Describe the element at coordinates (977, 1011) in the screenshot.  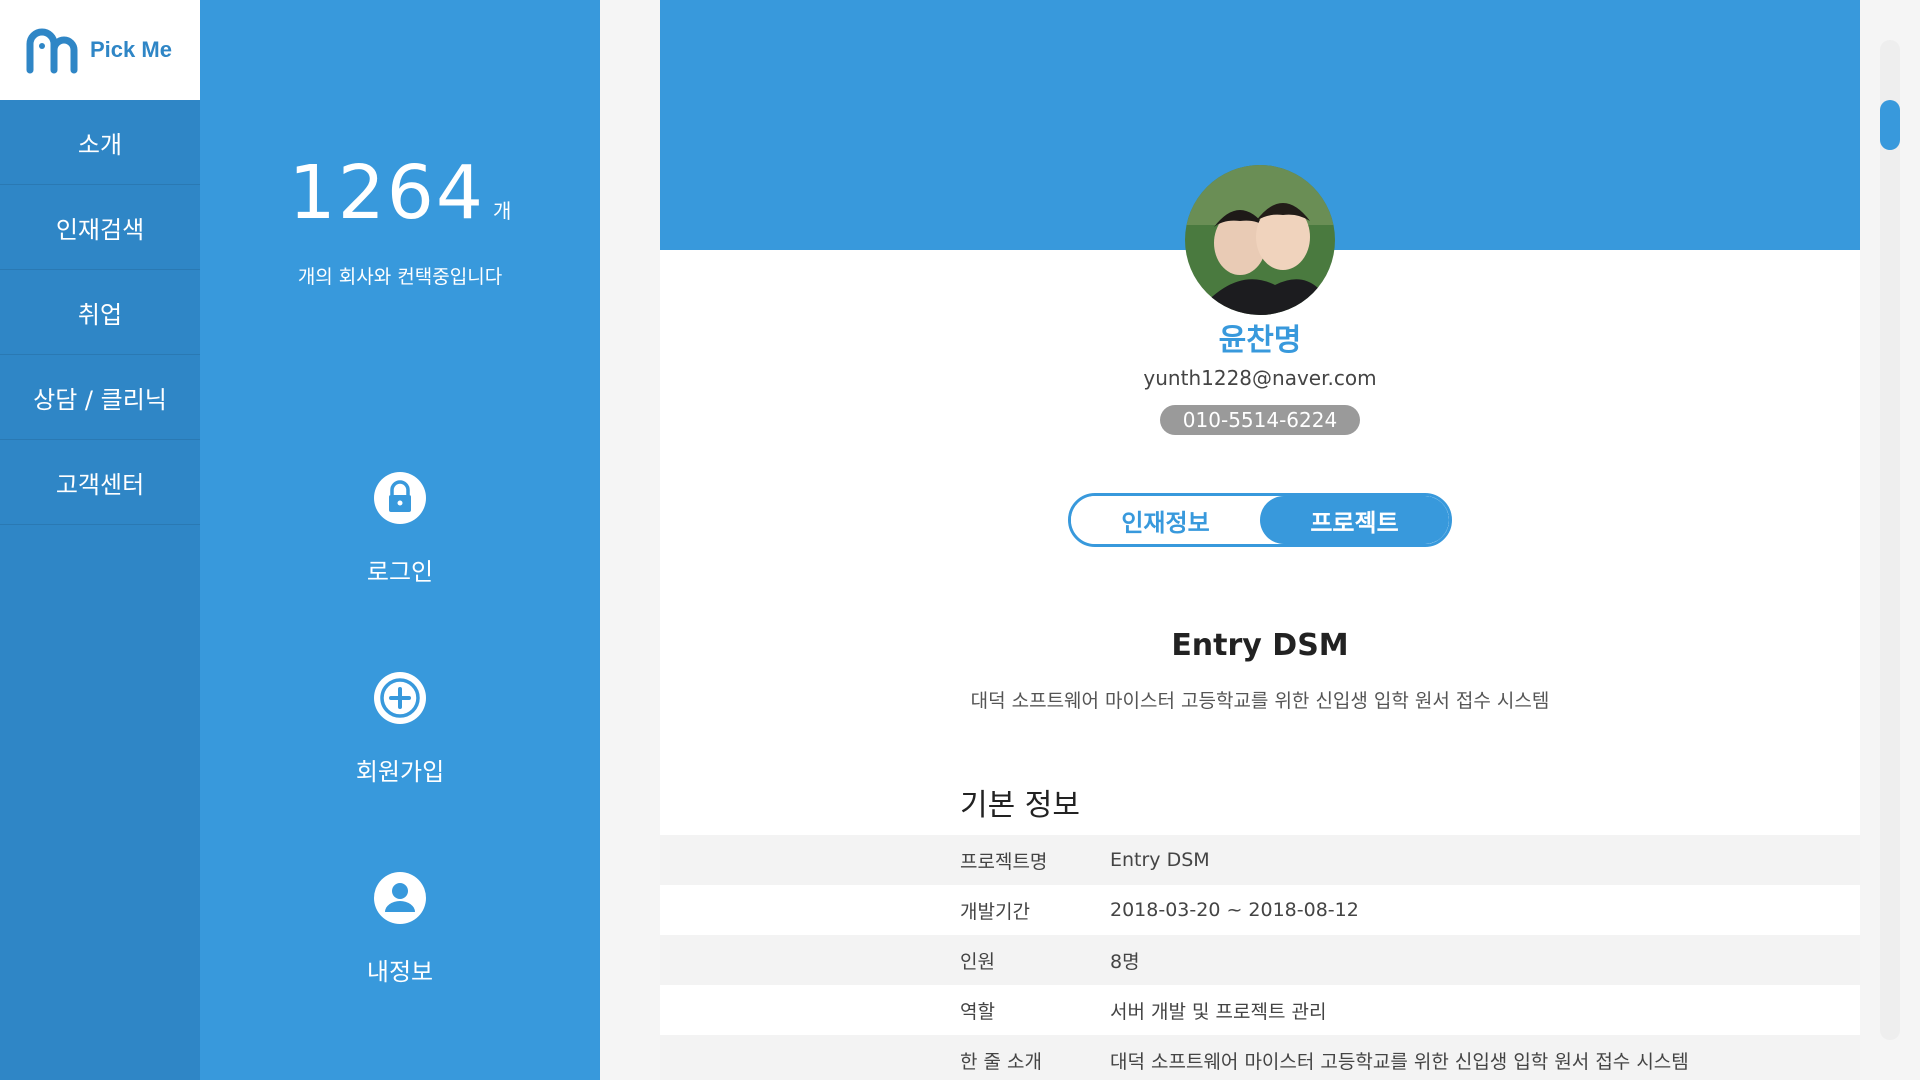
I see `row-key: 역할` at that location.